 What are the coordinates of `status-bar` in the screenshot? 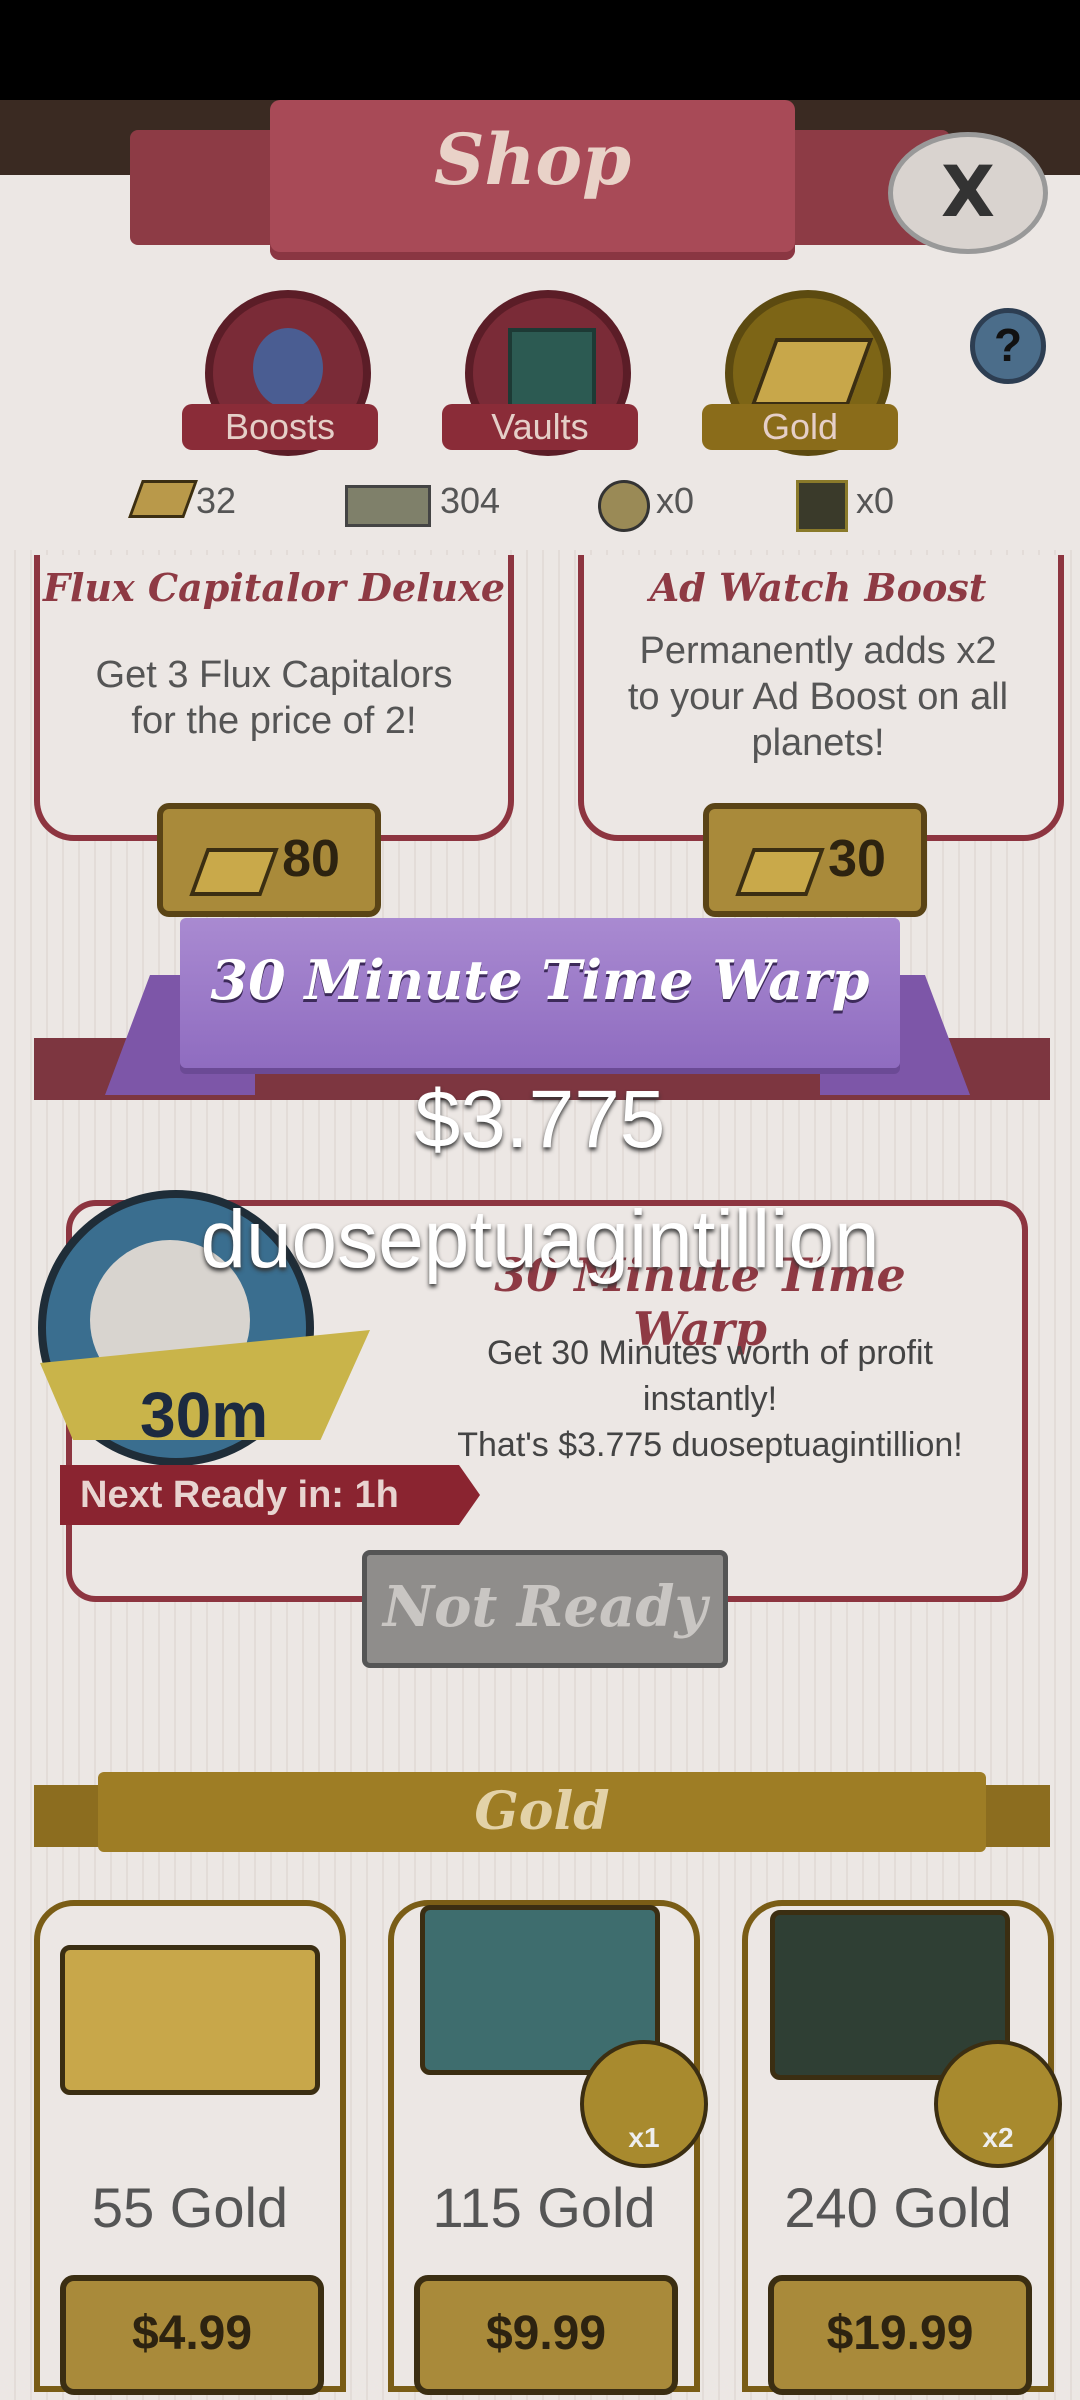 It's located at (540, 50).